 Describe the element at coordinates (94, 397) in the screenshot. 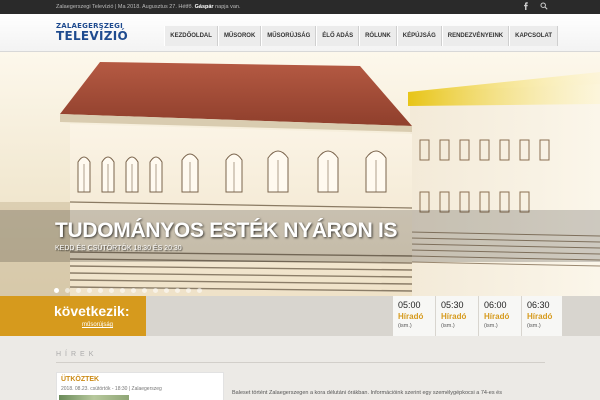

I see `news-thumbnail` at that location.